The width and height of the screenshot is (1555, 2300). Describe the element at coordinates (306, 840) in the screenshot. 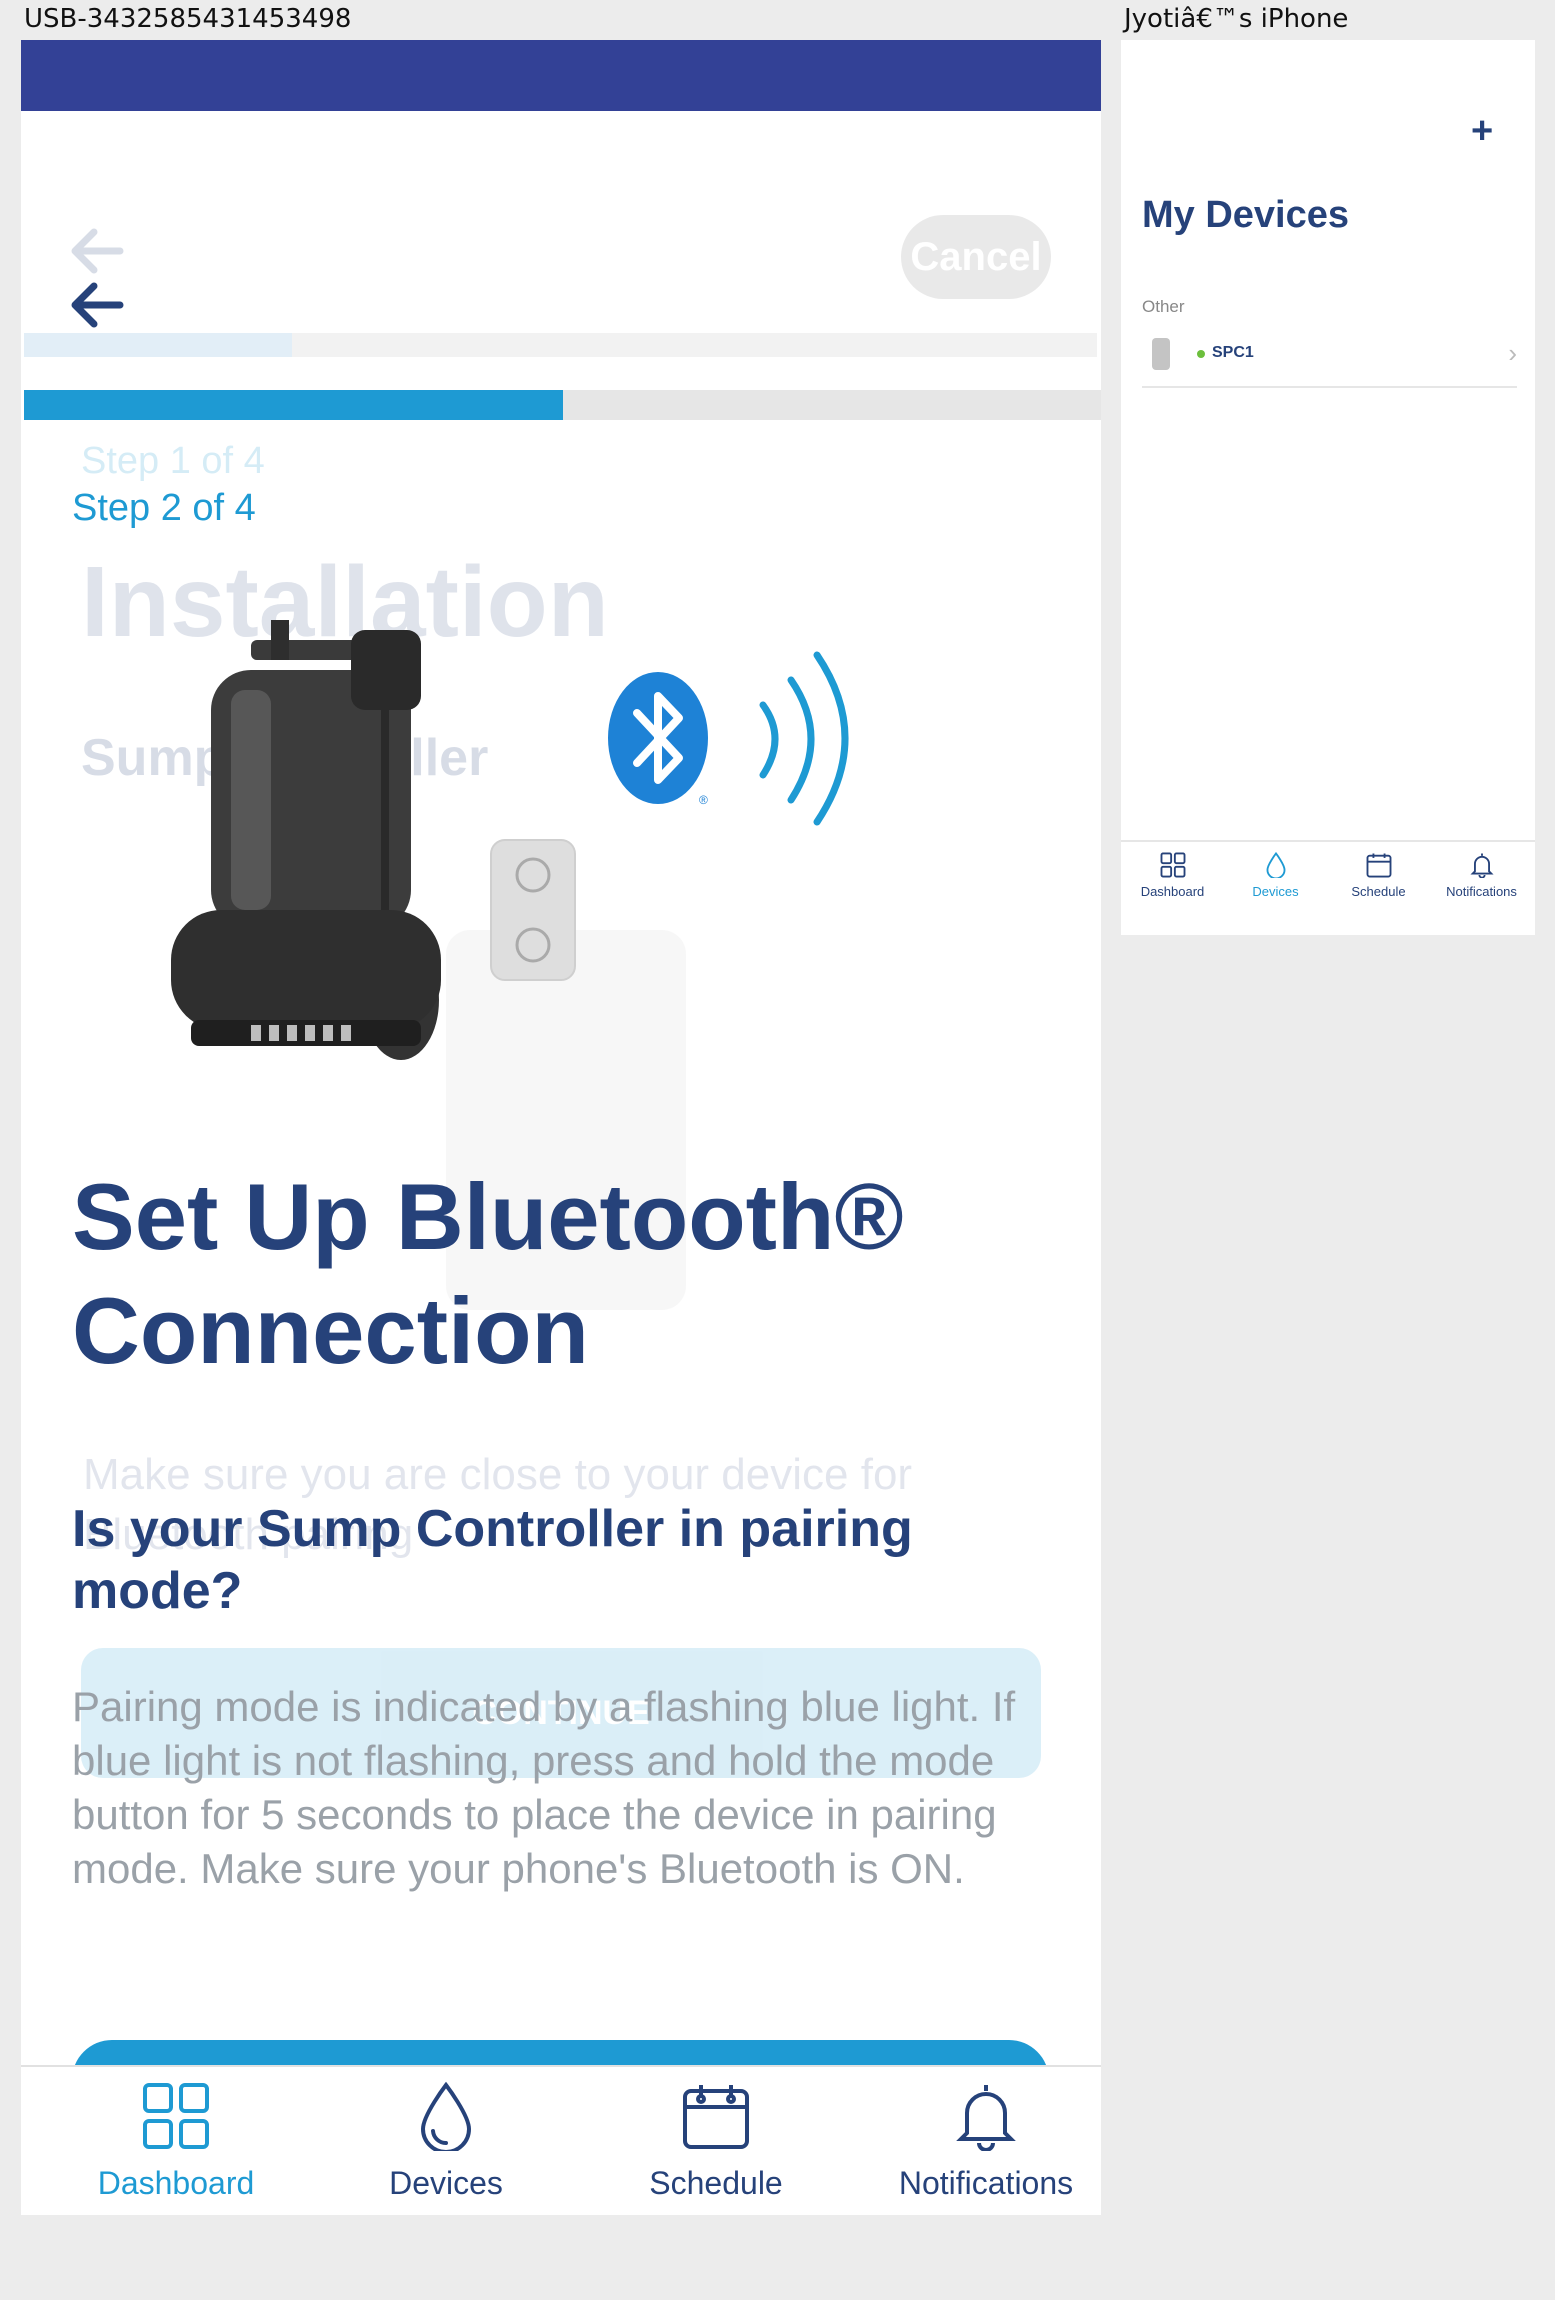

I see `sump-pump-image` at that location.